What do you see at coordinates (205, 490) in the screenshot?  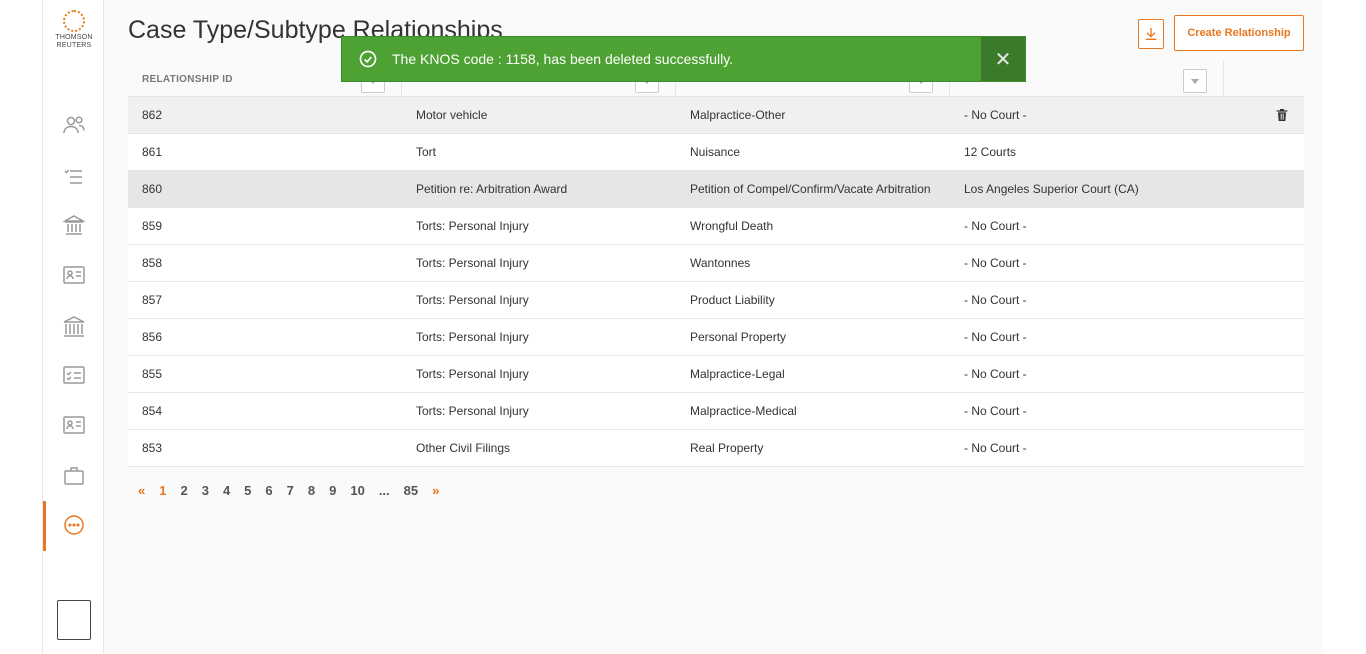 I see `pagination-page: 3` at bounding box center [205, 490].